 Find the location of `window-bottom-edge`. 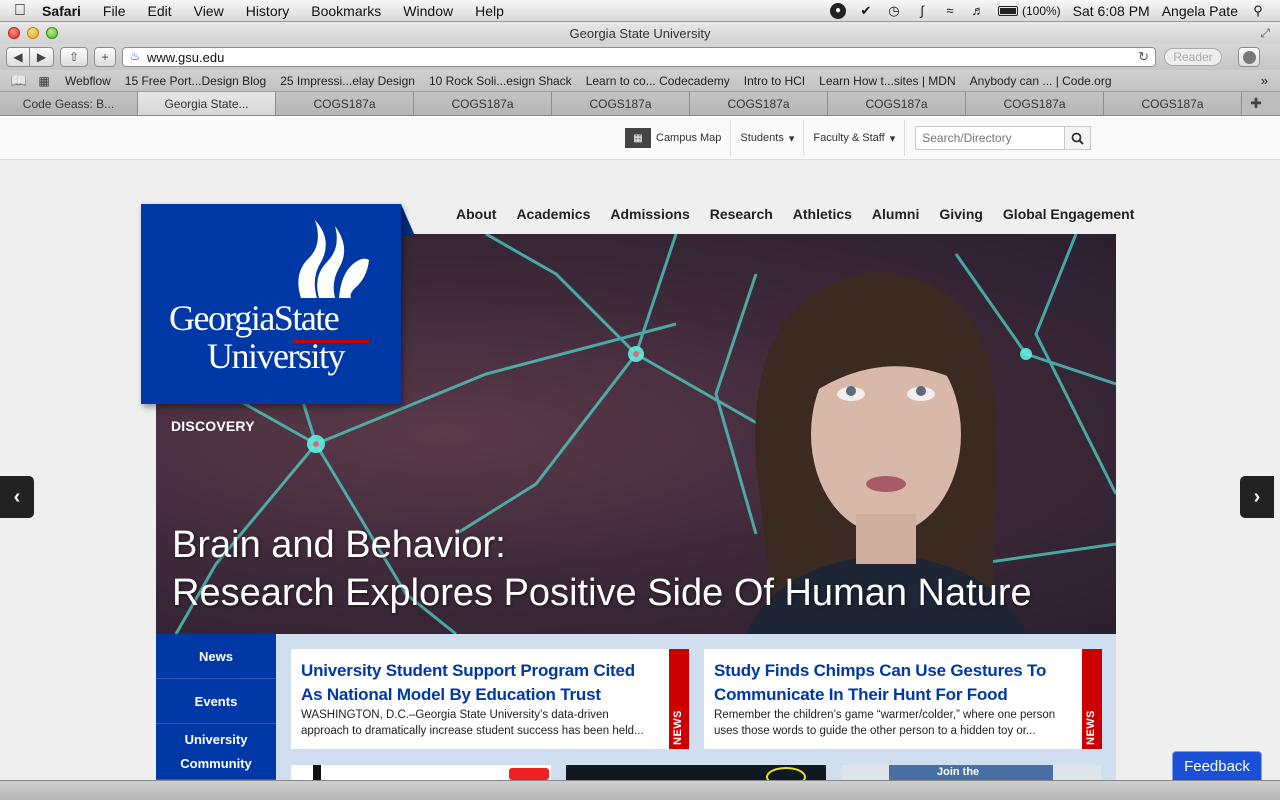

window-bottom-edge is located at coordinates (640, 790).